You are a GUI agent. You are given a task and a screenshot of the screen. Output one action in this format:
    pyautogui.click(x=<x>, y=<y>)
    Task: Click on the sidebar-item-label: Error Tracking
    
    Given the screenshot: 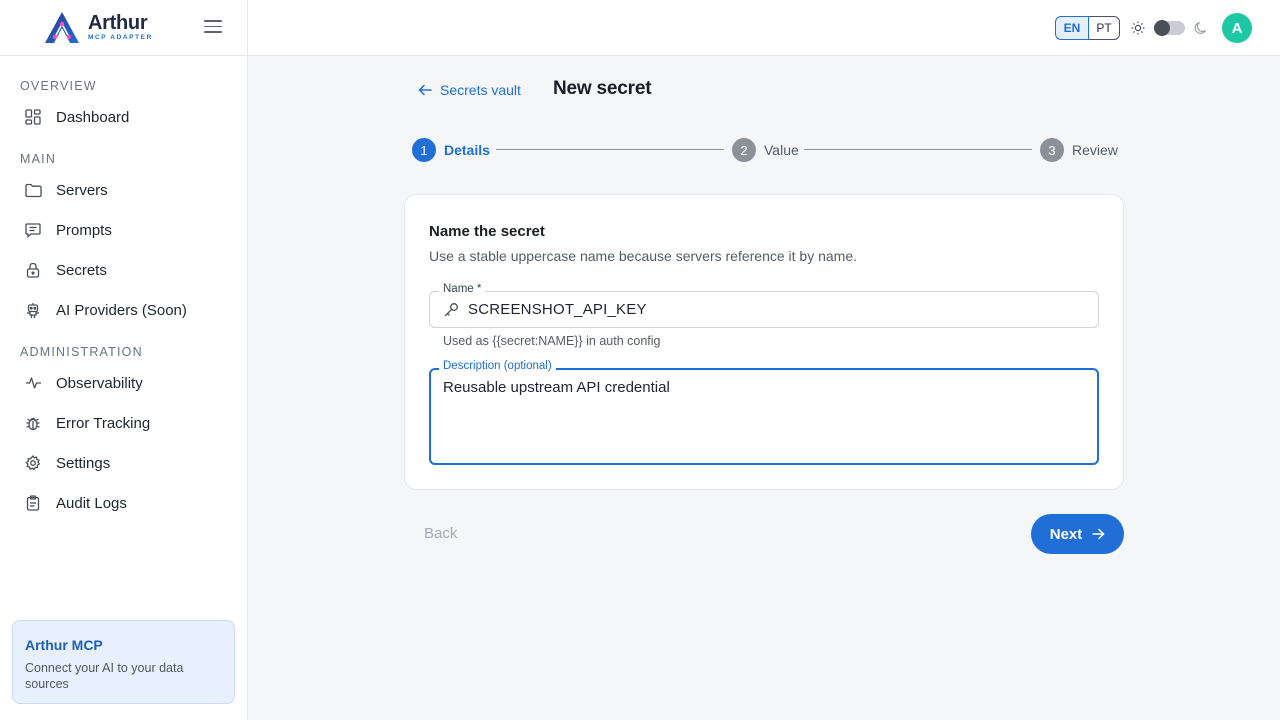 What is the action you would take?
    pyautogui.click(x=103, y=423)
    